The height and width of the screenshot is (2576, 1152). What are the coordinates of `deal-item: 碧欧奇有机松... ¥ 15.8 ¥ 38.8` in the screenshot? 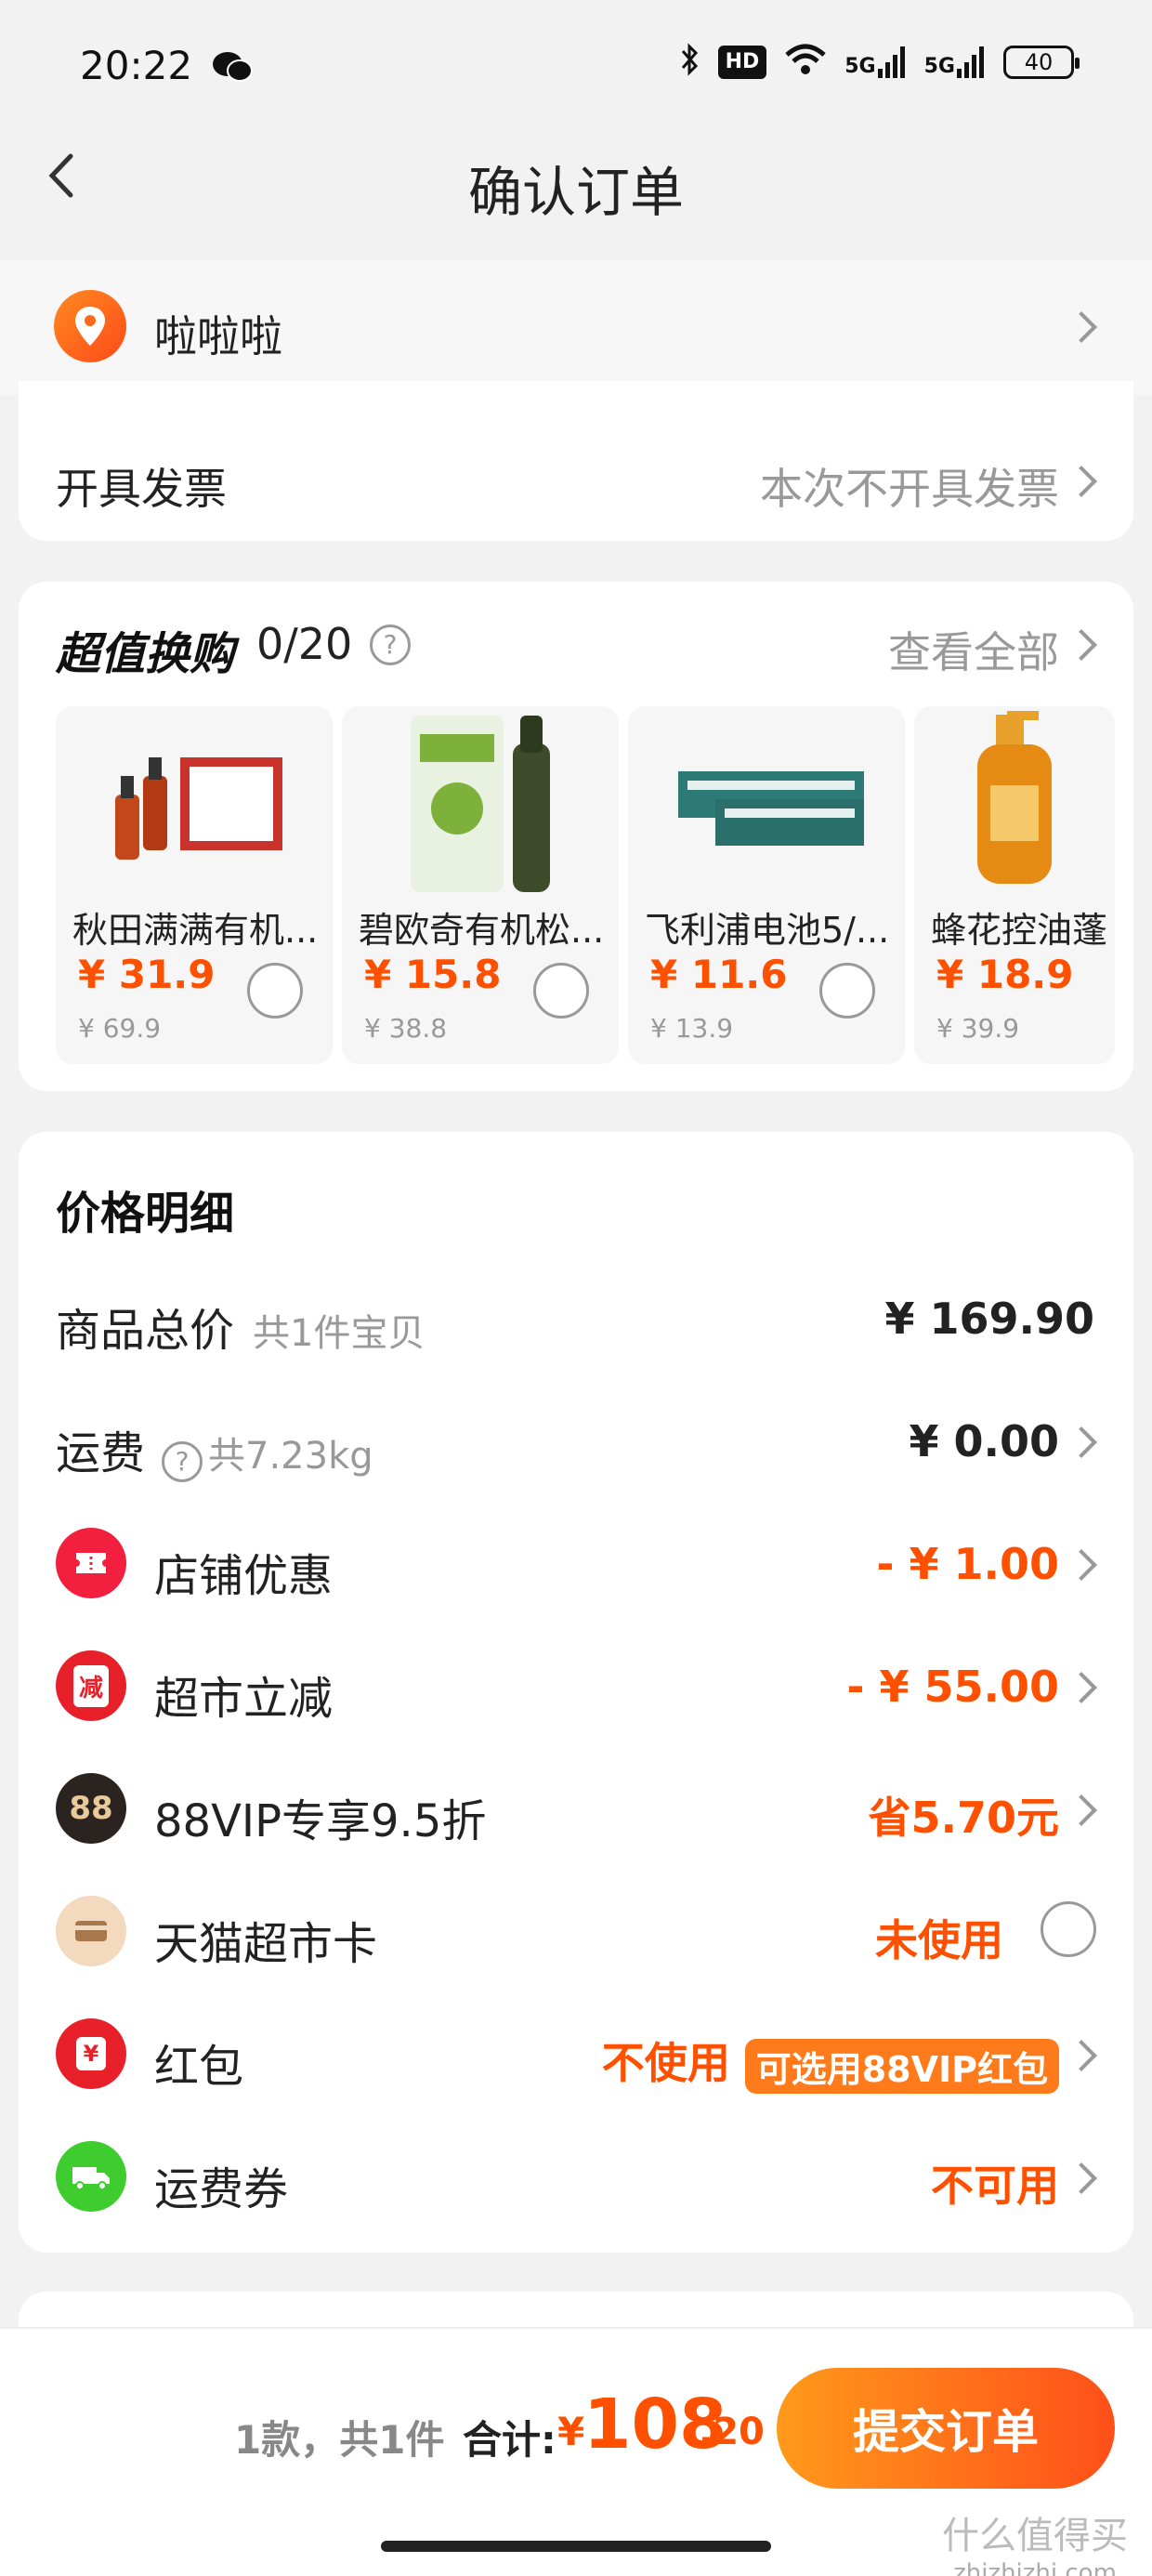 It's located at (480, 885).